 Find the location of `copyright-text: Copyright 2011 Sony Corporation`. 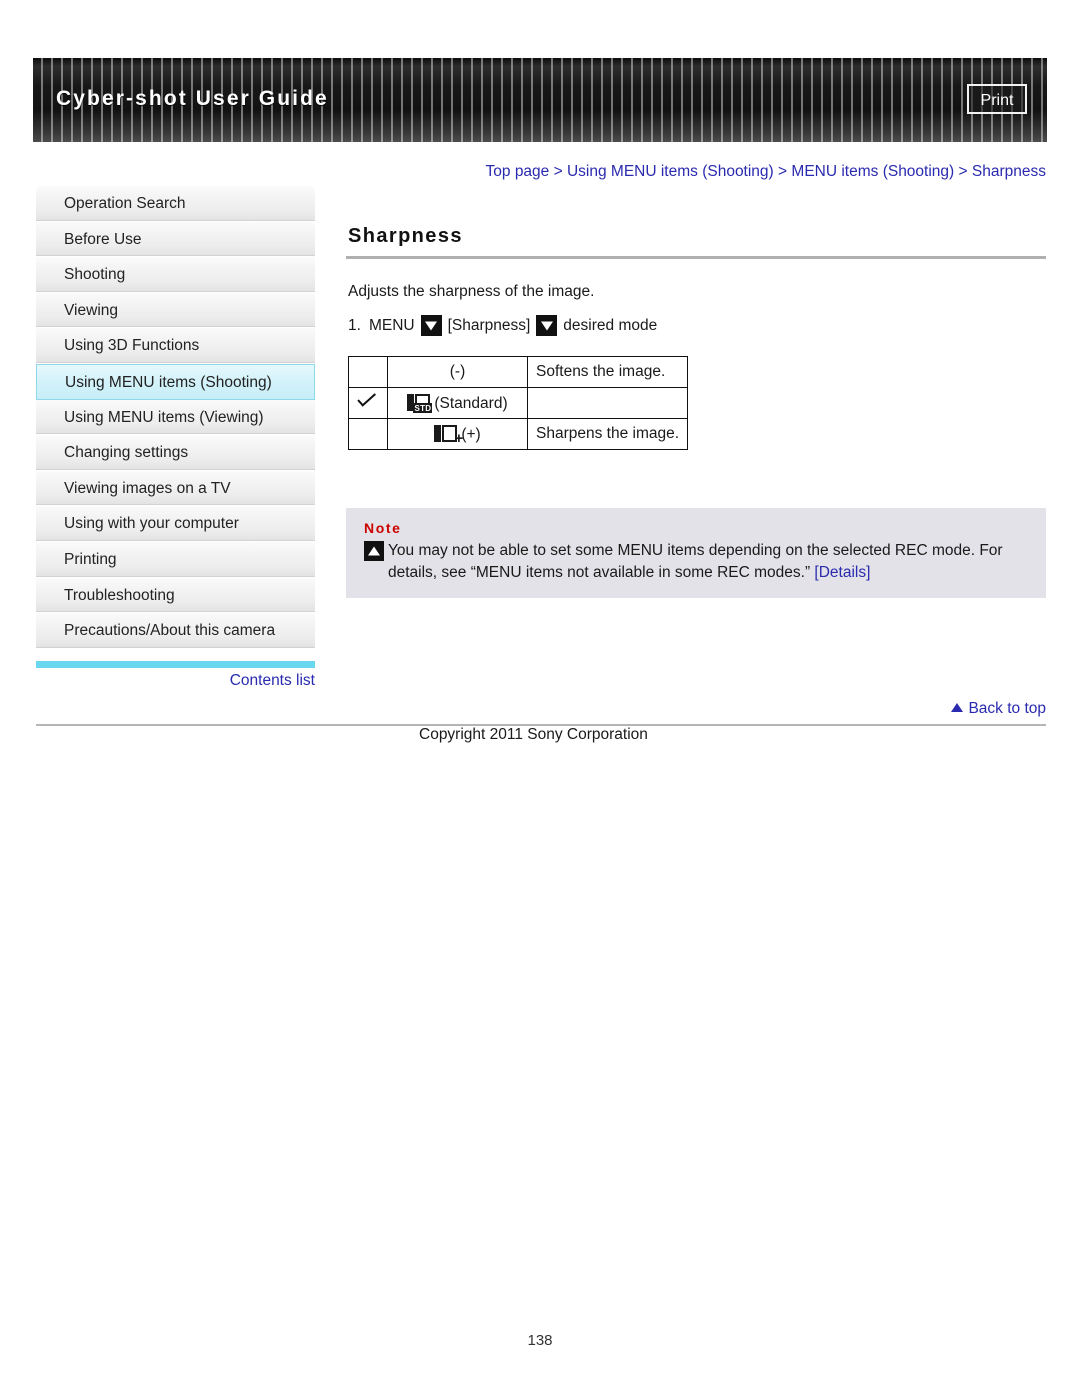

copyright-text: Copyright 2011 Sony Corporation is located at coordinates (533, 734).